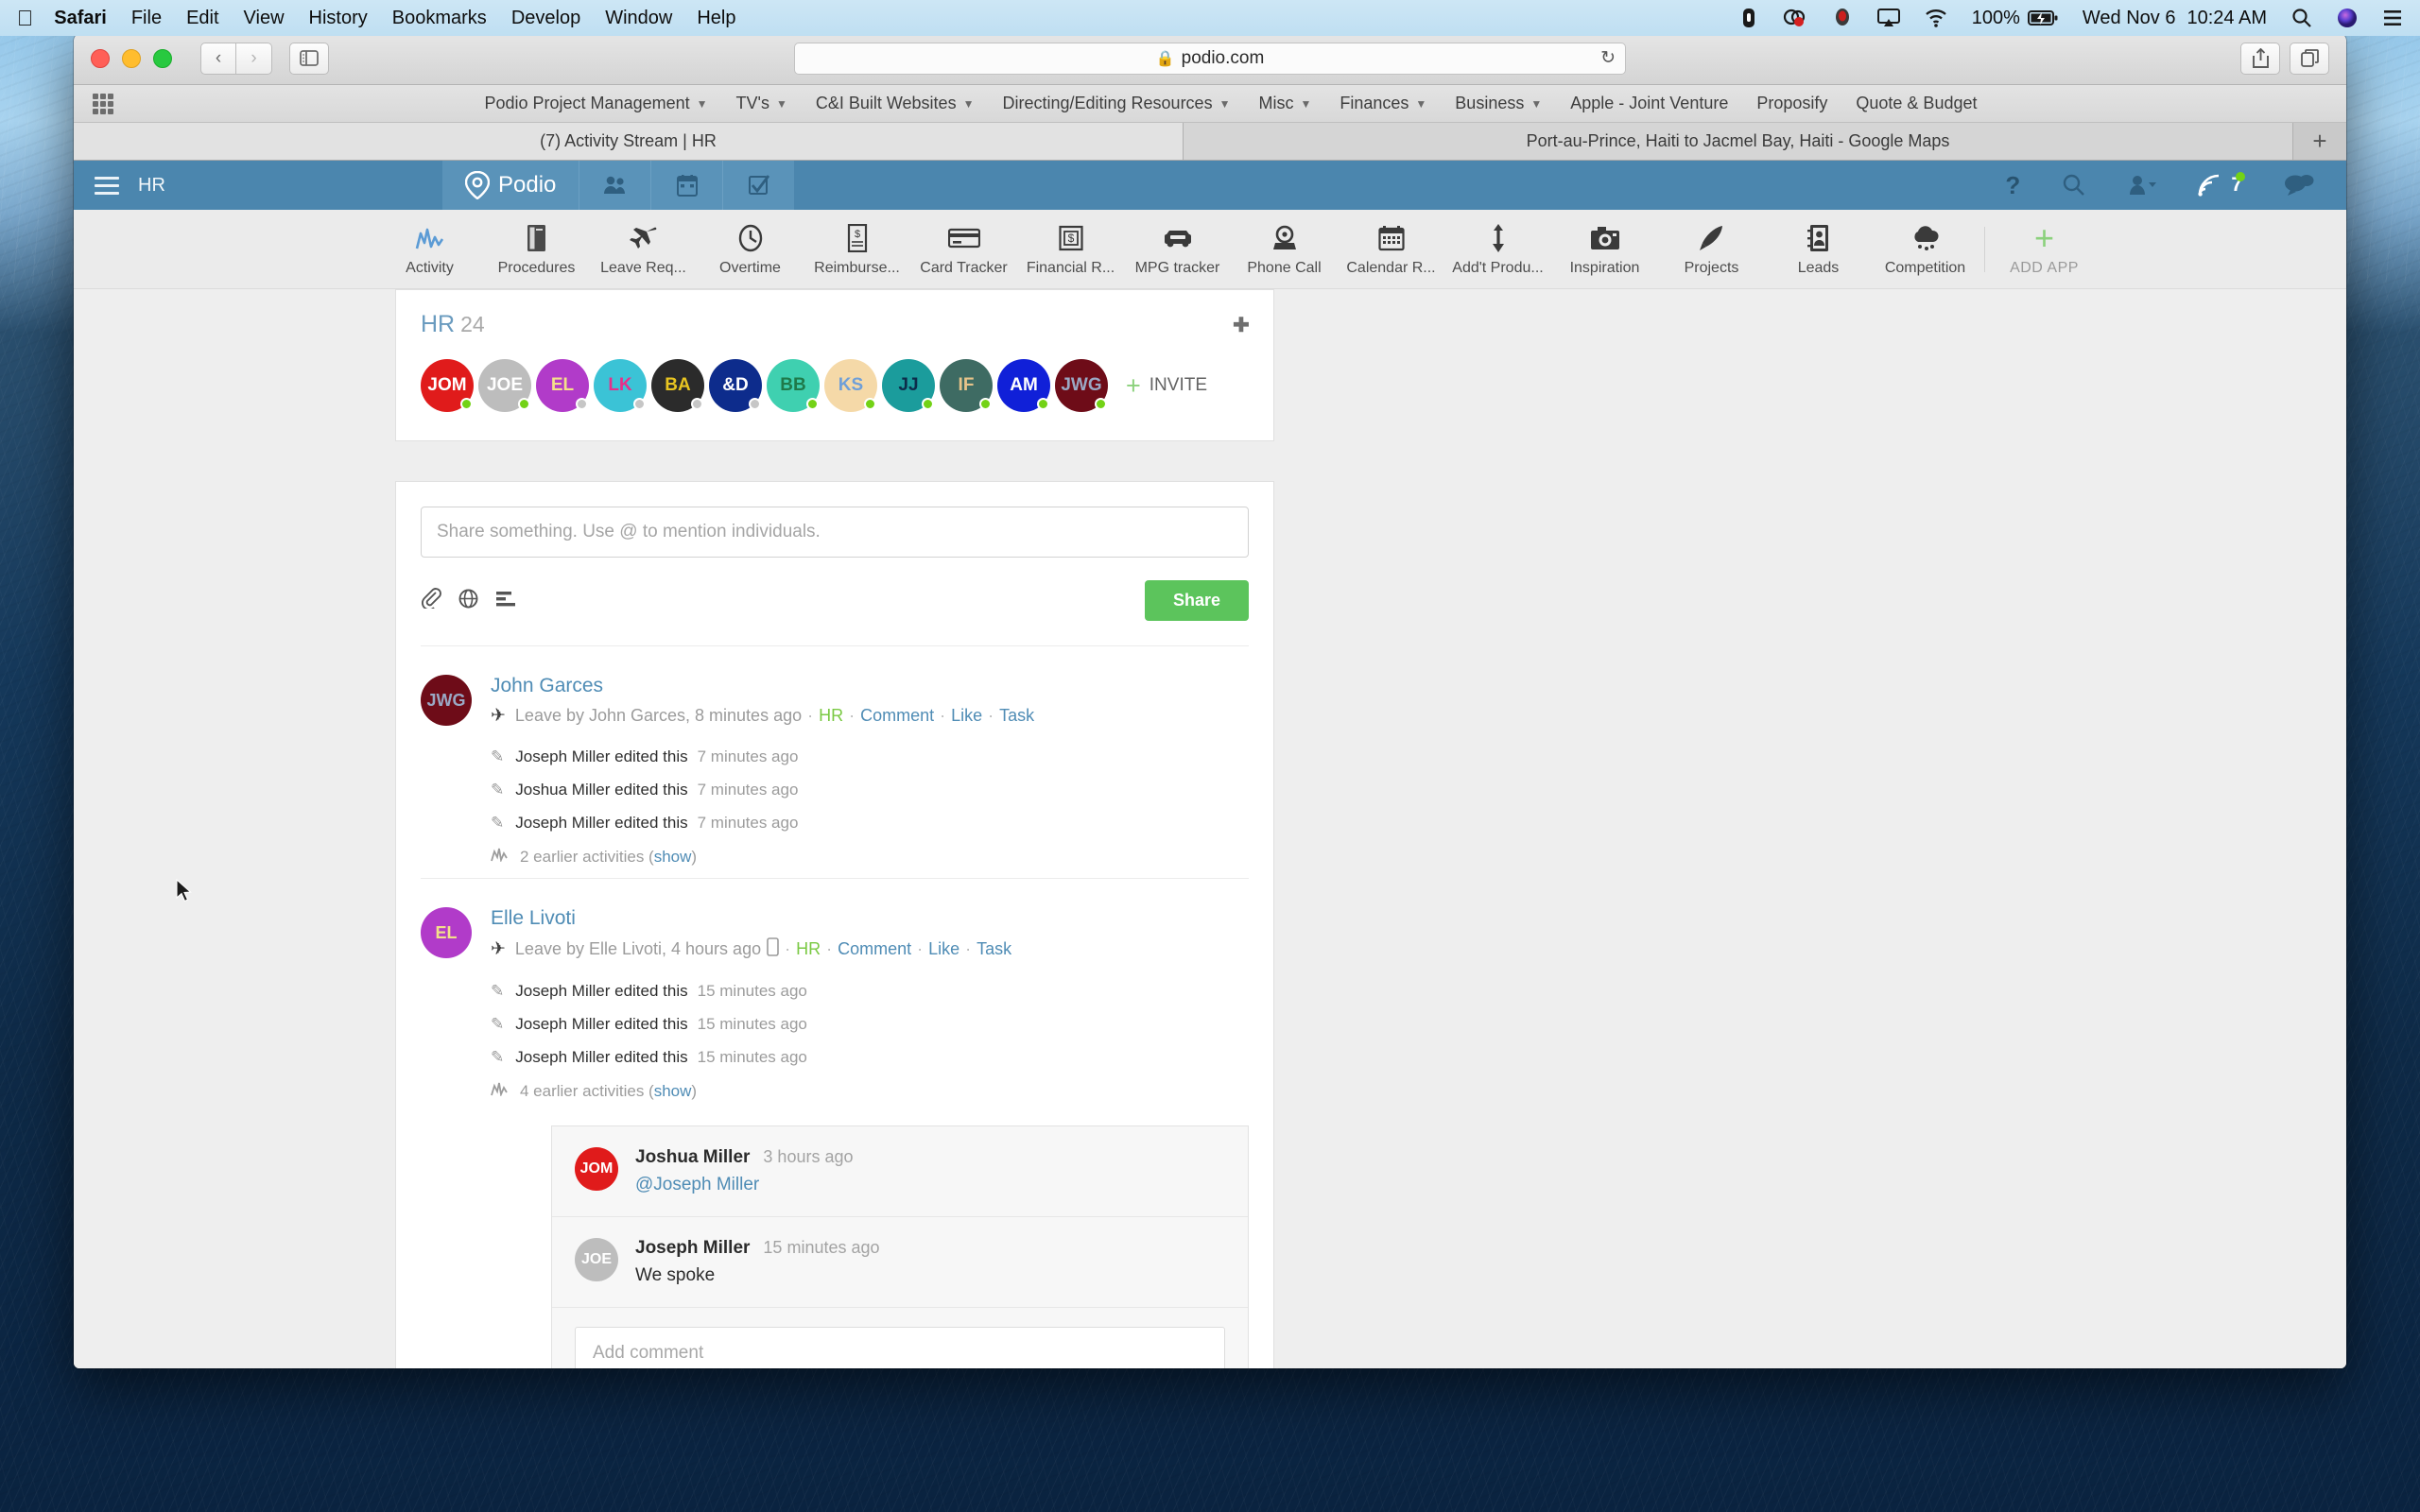  I want to click on add-app-button: + ADD APP, so click(2045, 247).